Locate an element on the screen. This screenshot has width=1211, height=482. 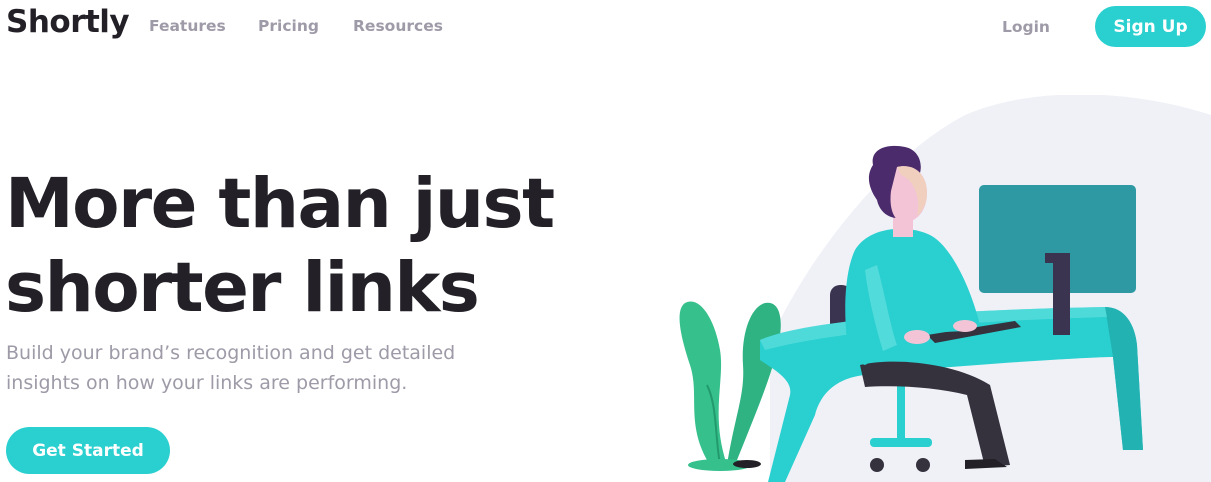
hero-headline-line-1: More than just is located at coordinates (280, 204).